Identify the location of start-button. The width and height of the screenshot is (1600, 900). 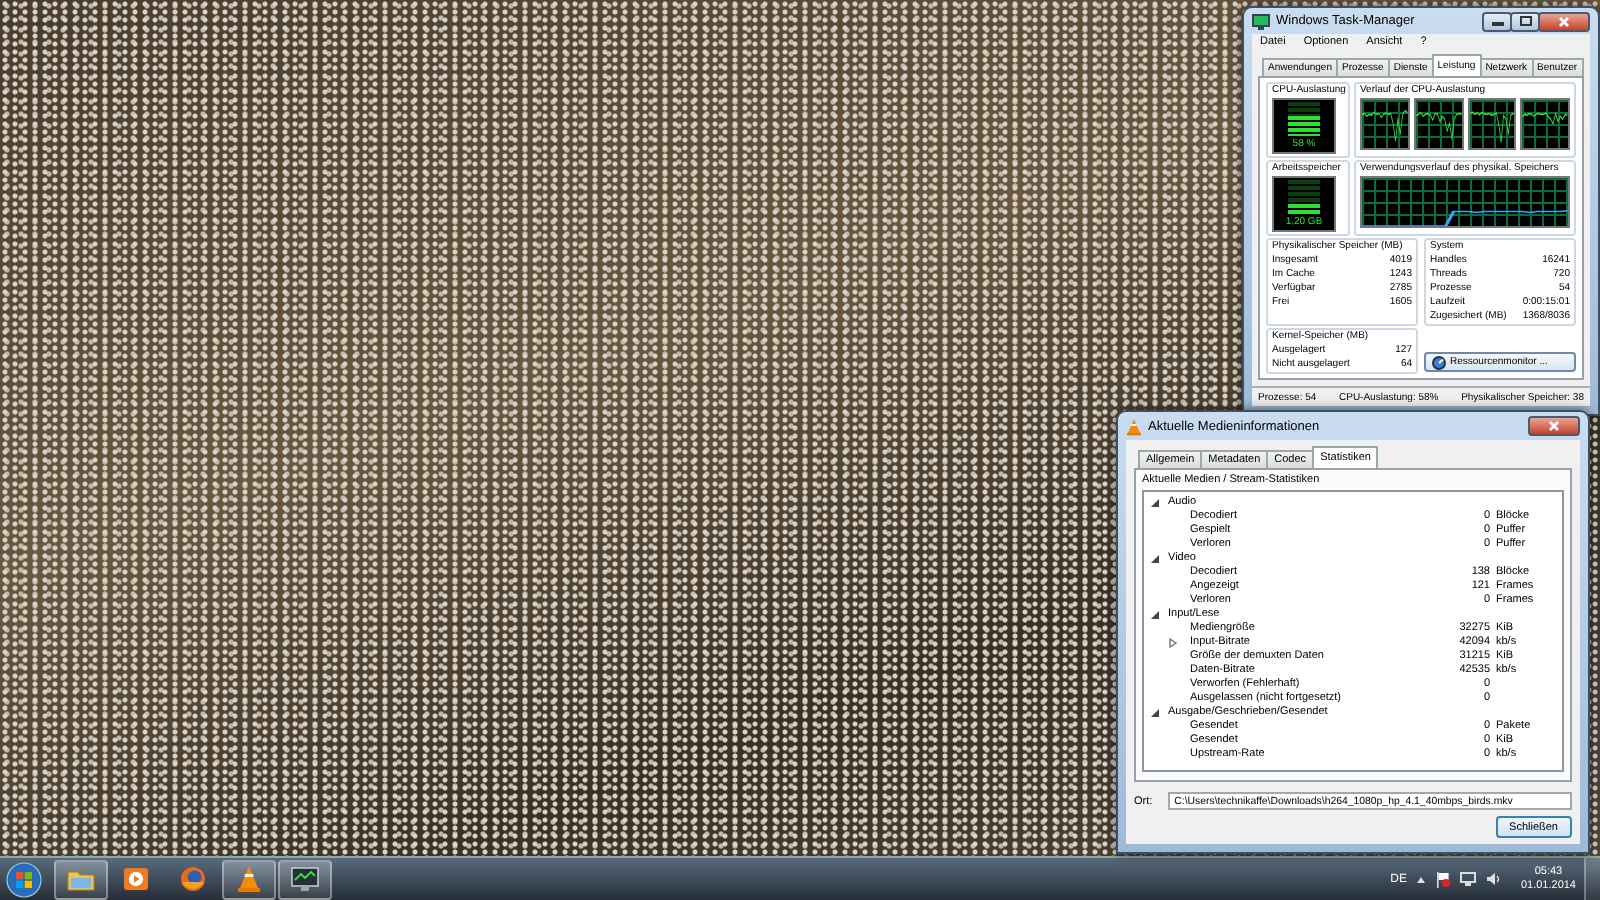
(24, 879).